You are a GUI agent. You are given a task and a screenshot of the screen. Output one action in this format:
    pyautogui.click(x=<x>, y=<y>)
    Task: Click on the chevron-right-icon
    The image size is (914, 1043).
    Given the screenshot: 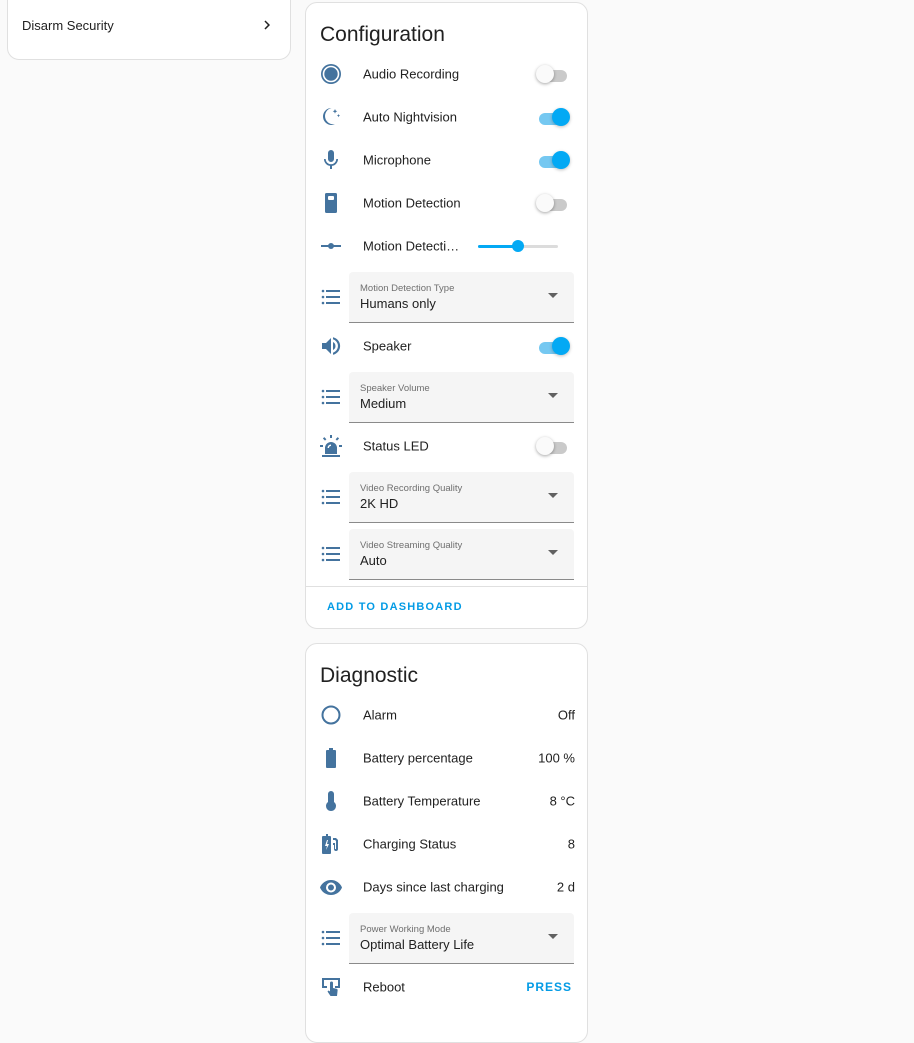 What is the action you would take?
    pyautogui.click(x=267, y=25)
    